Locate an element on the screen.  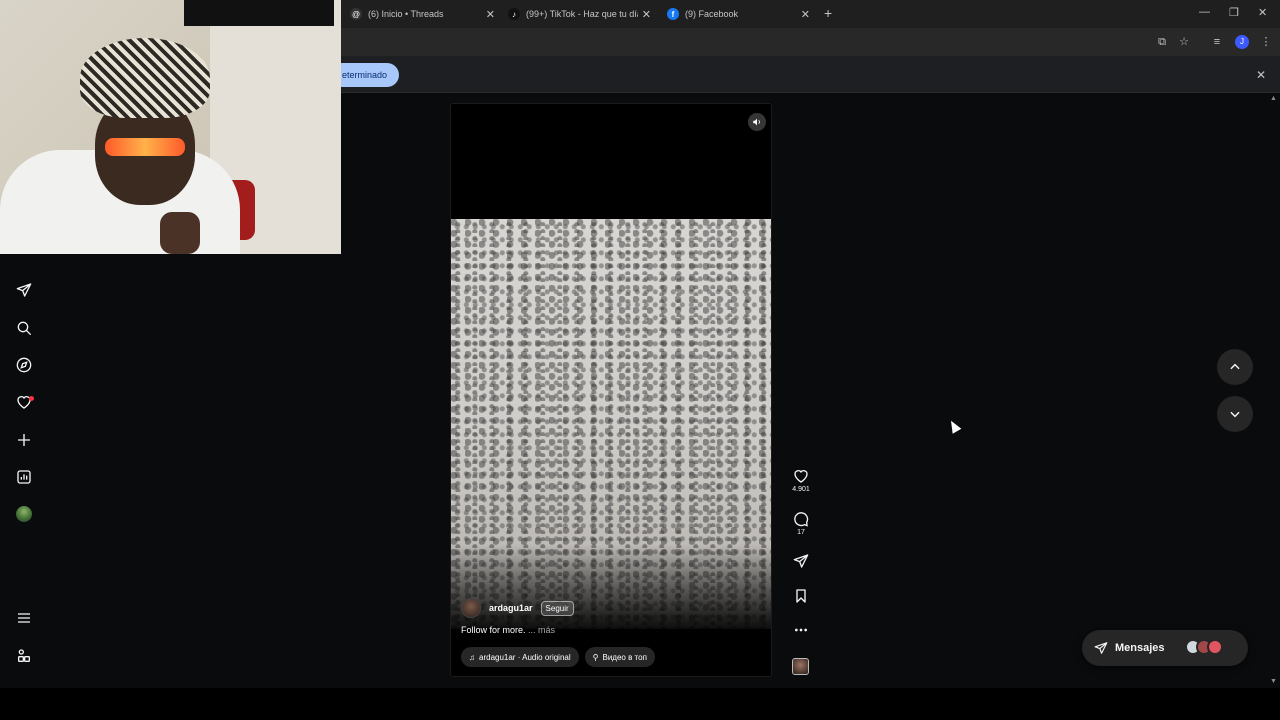
location-pin-icon: ⚲ is located at coordinates (595, 657).